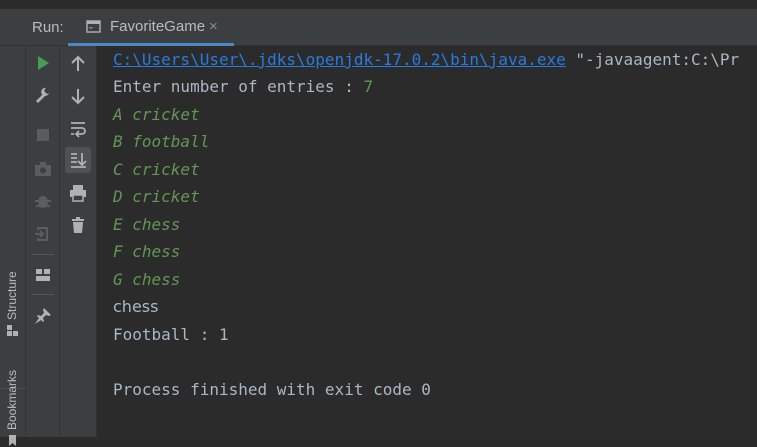 Image resolution: width=757 pixels, height=447 pixels. I want to click on scroll-to-end-icon, so click(79, 160).